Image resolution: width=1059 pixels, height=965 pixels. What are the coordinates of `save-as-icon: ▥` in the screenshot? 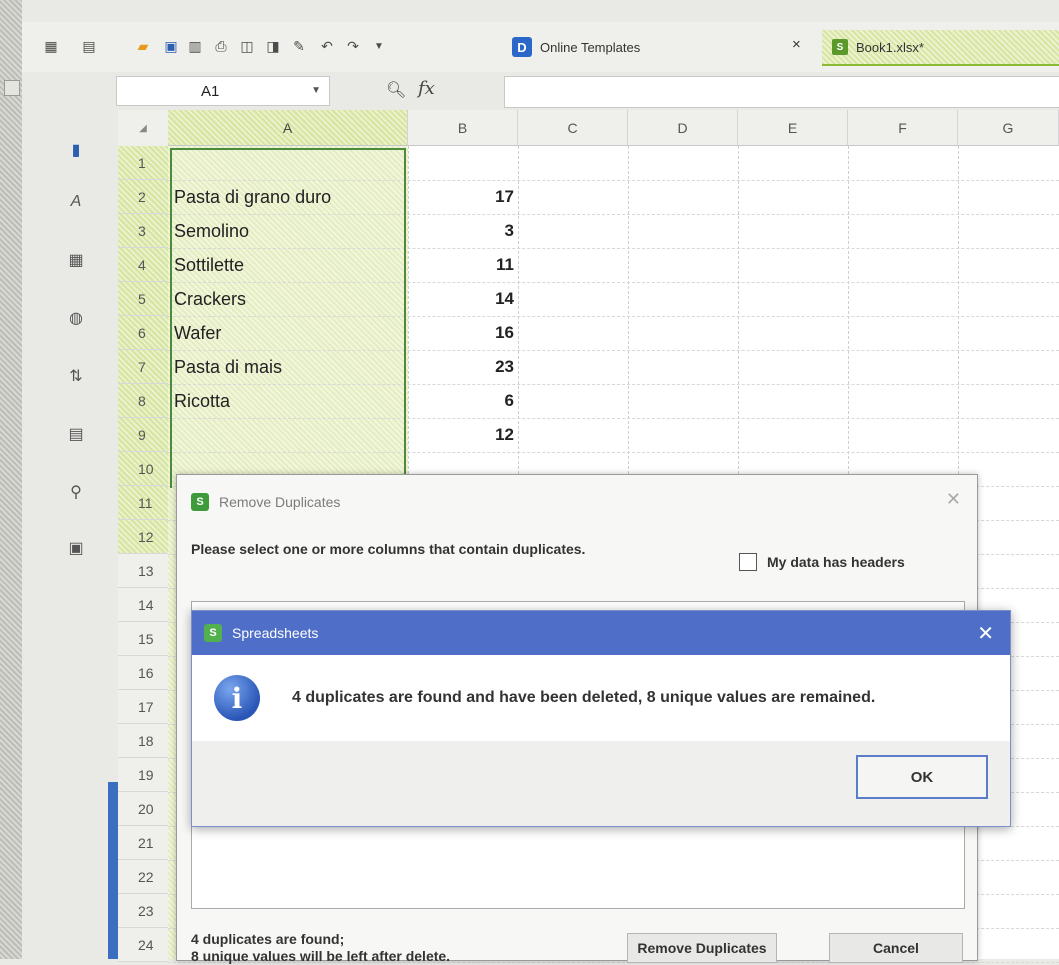 It's located at (195, 46).